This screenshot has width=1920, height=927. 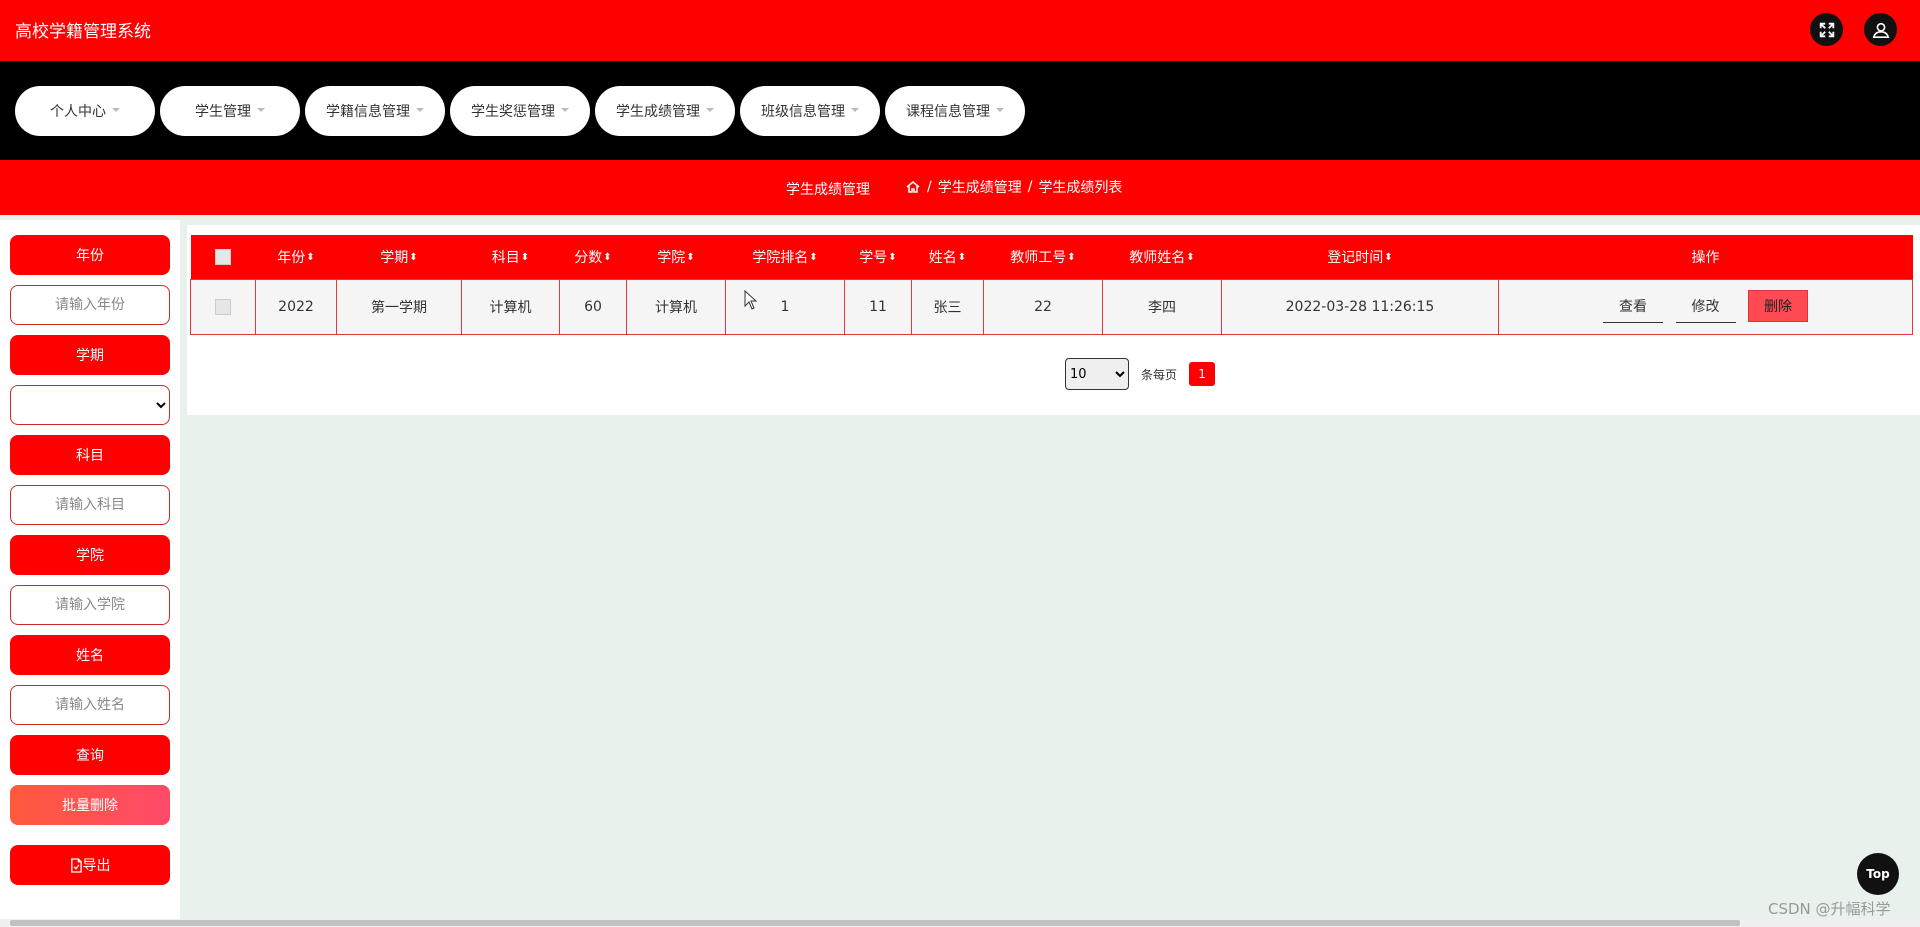 I want to click on column-label: 年份, so click(x=291, y=257).